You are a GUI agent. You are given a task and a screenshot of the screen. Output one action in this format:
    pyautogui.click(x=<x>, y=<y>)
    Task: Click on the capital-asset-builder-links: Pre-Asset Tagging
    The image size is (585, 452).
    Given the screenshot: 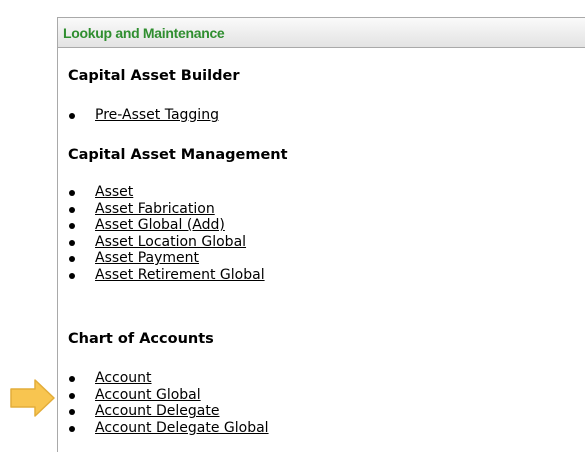 What is the action you would take?
    pyautogui.click(x=143, y=115)
    